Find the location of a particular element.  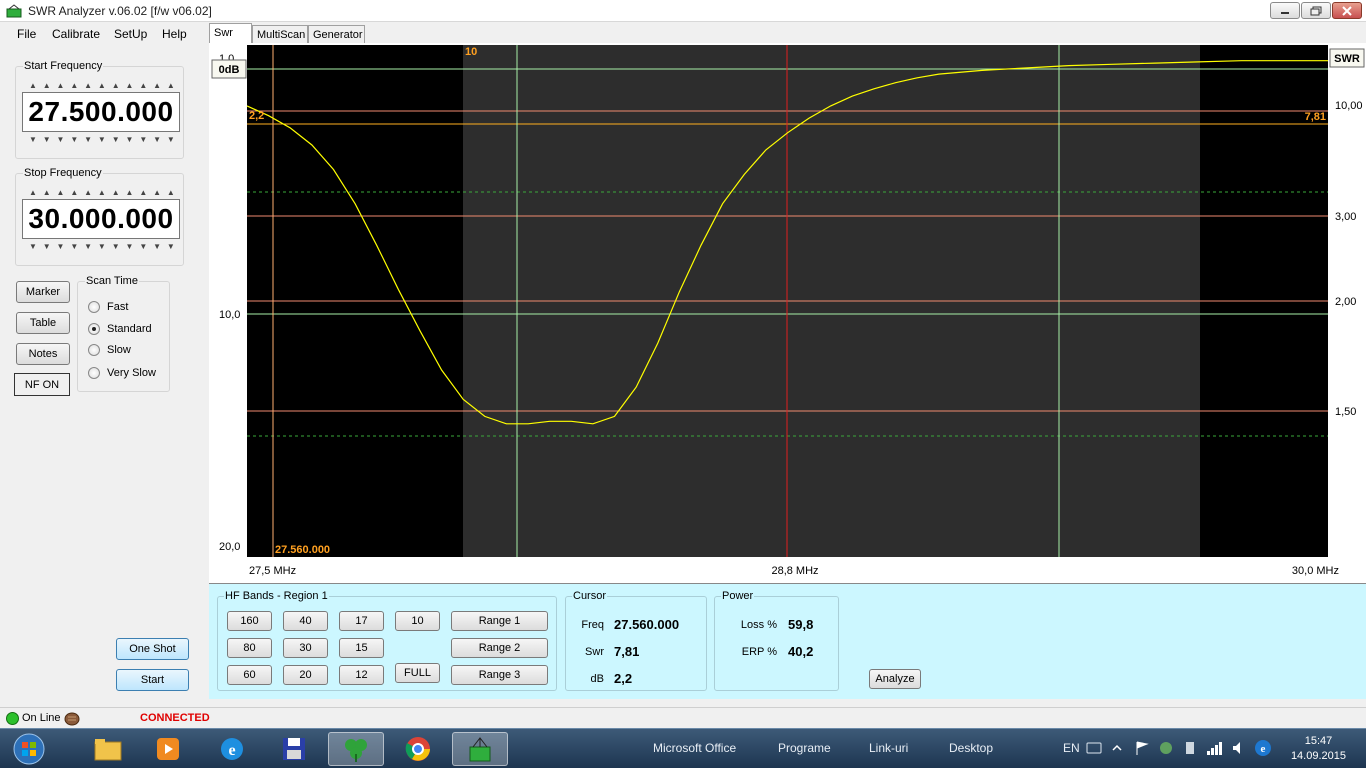

usb-plug-icon is located at coordinates (72, 719).